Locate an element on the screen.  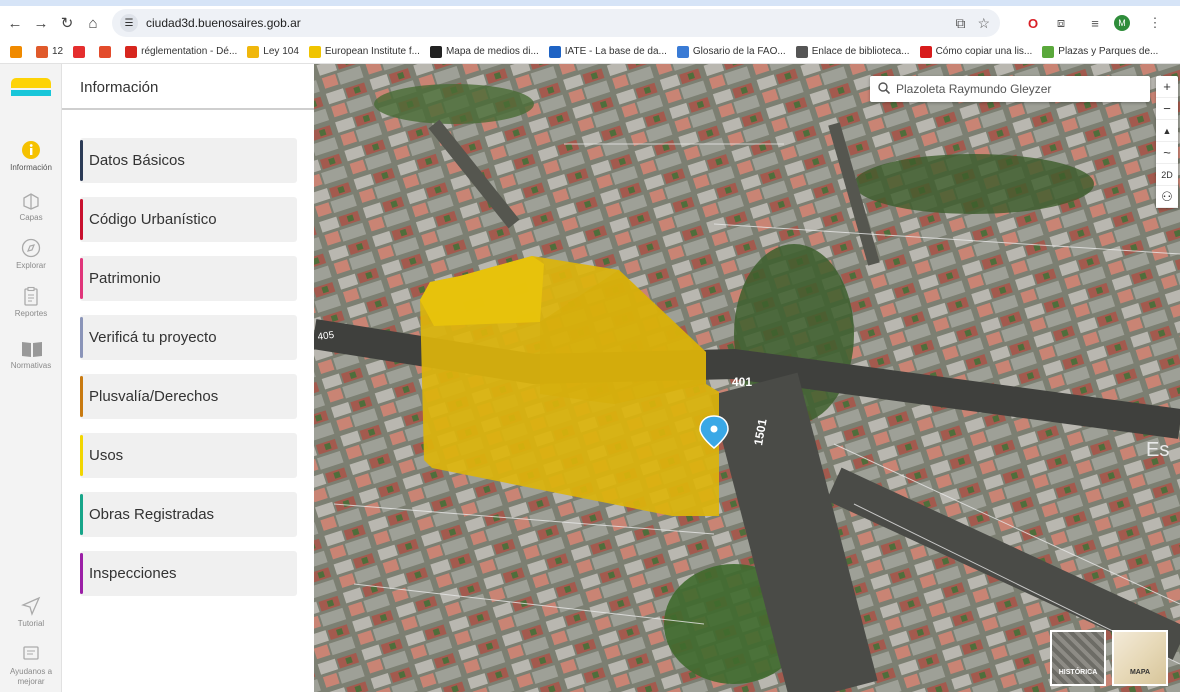
bookmark-item: 12 is located at coordinates (50, 51).